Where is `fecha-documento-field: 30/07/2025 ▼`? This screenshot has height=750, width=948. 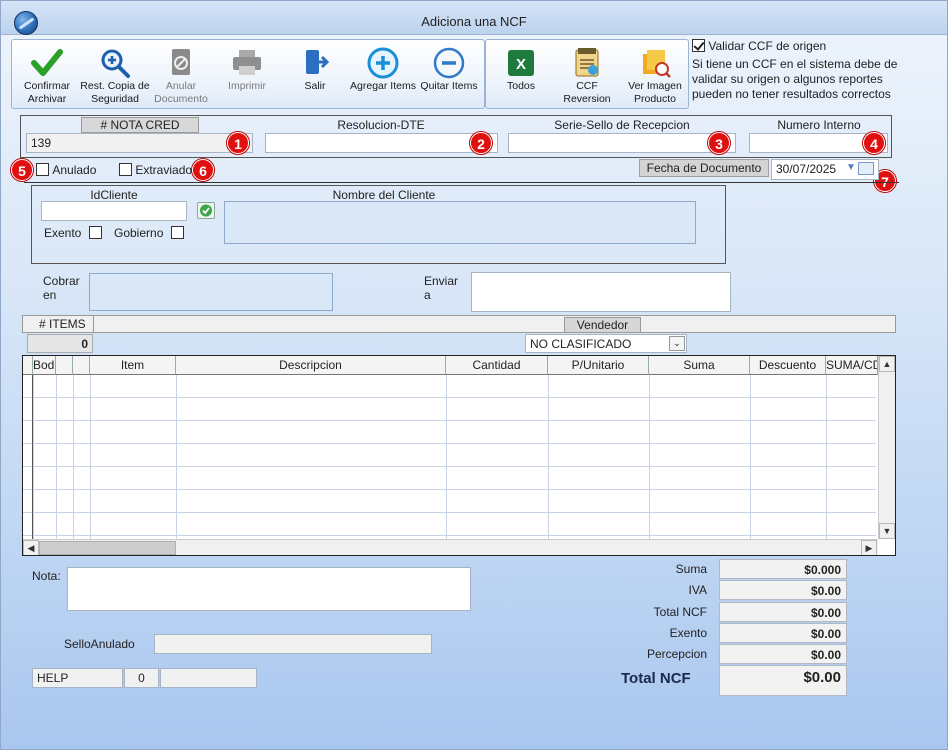
fecha-documento-field: 30/07/2025 ▼ is located at coordinates (825, 169).